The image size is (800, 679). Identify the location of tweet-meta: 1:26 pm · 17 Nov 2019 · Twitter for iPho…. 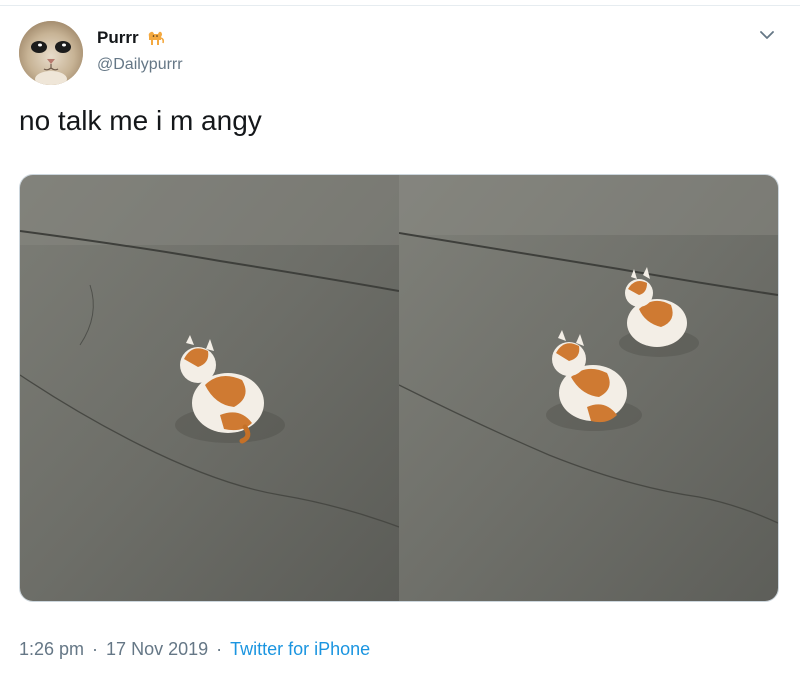
(194, 649).